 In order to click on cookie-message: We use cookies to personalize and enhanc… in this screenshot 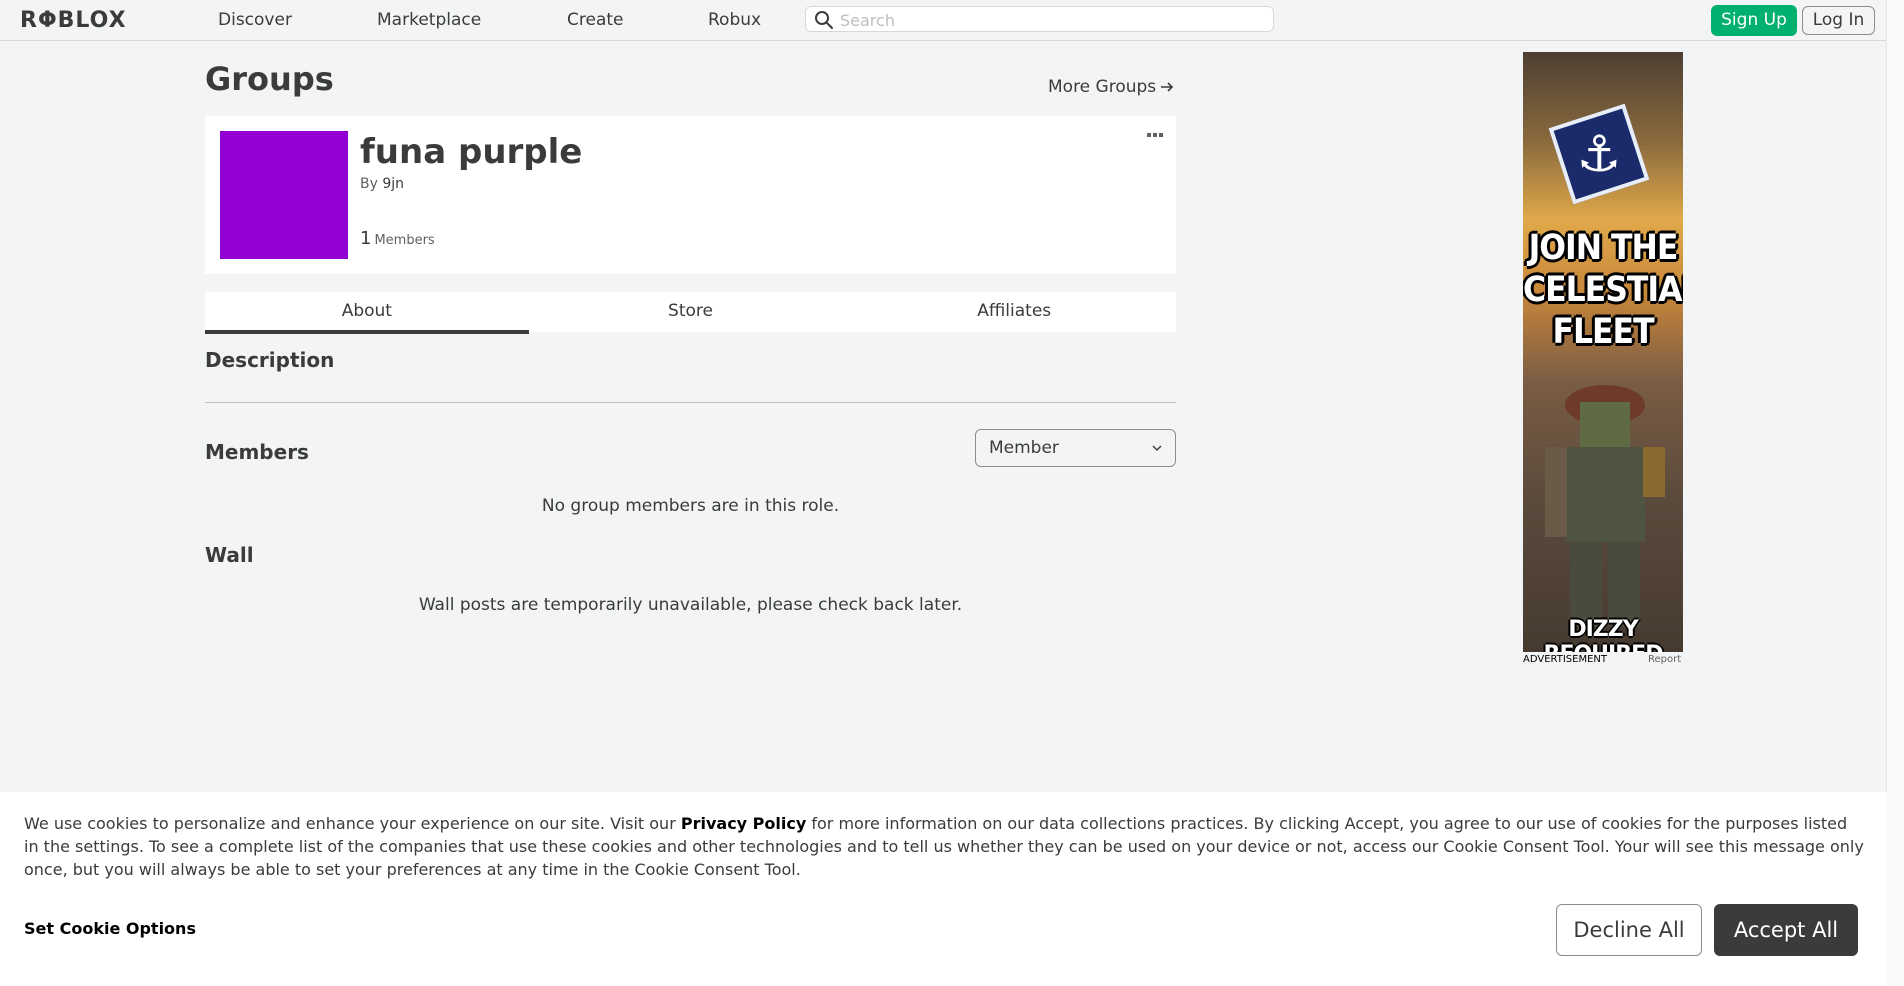, I will do `click(944, 846)`.